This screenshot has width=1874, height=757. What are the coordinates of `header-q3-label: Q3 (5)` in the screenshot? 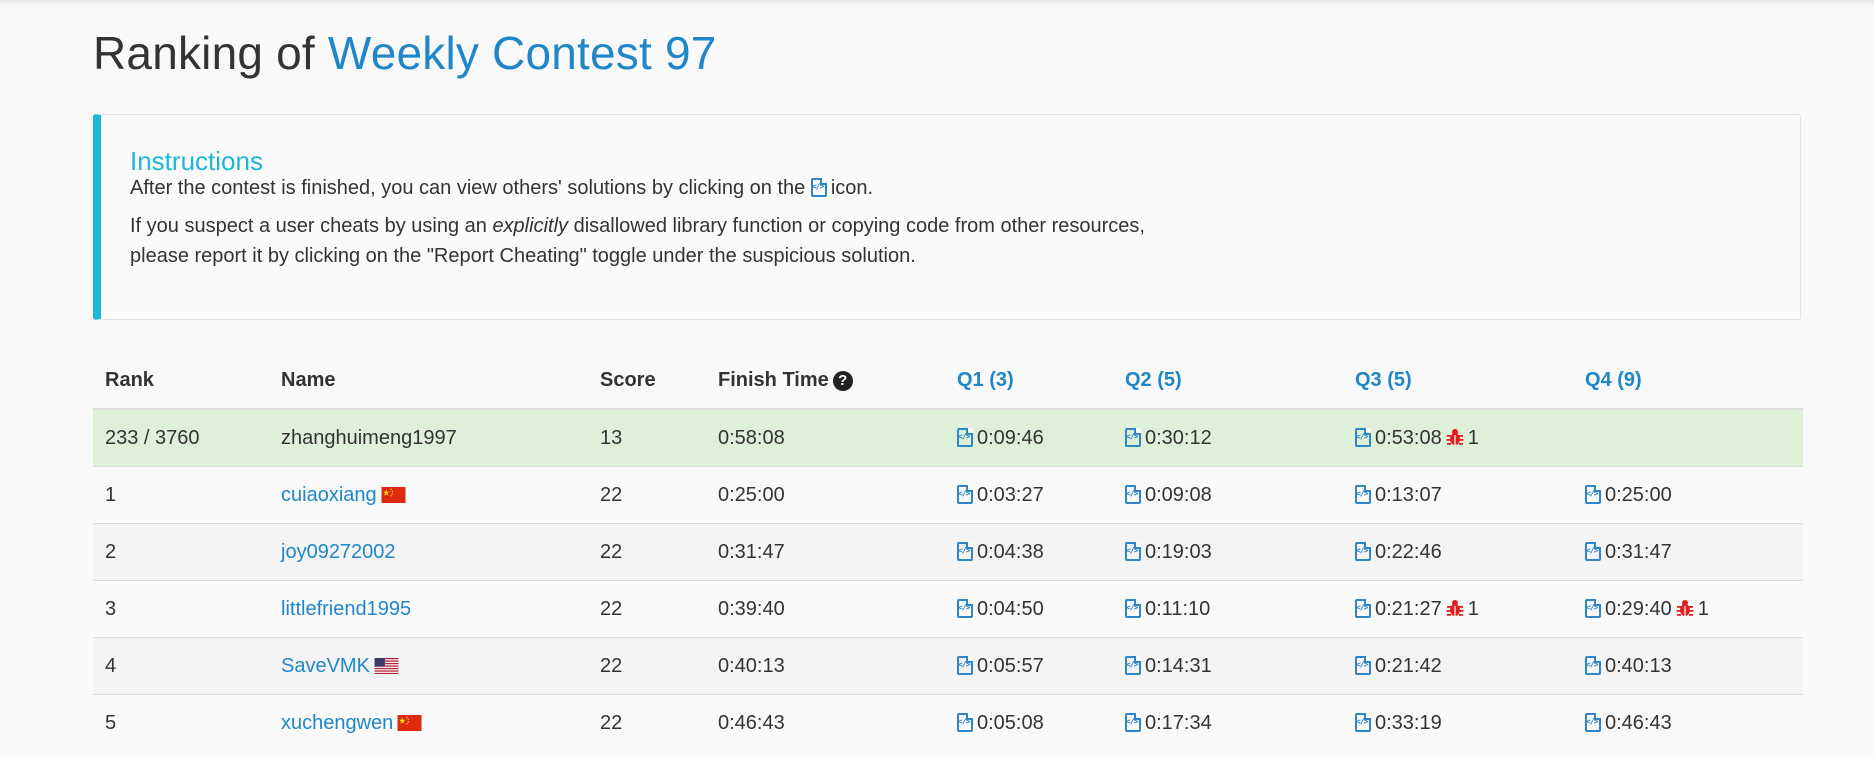 It's located at (1383, 380).